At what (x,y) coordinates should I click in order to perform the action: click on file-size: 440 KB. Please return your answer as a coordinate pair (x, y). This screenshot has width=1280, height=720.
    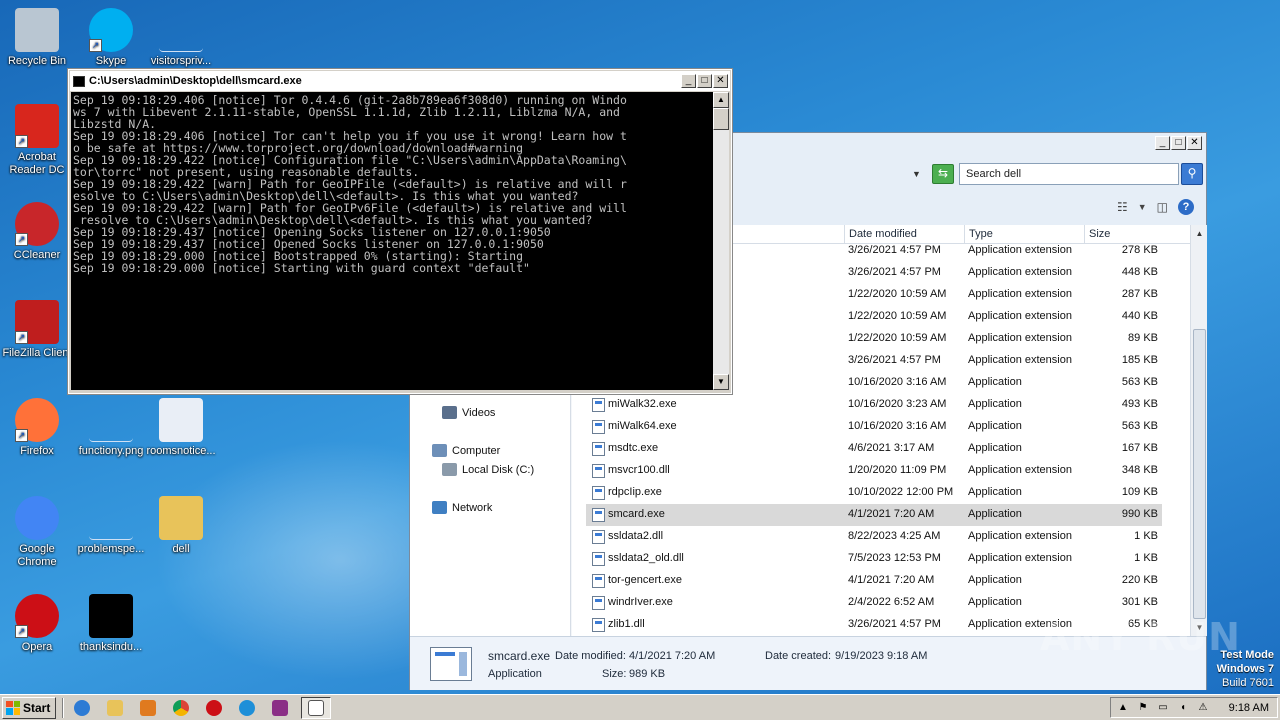
    Looking at the image, I should click on (1139, 316).